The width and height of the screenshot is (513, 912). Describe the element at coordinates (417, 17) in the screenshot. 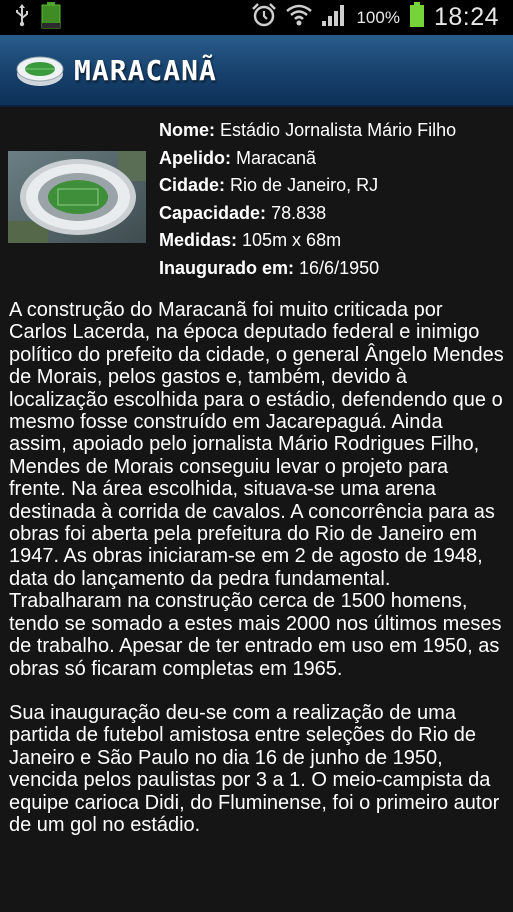

I see `battery-icon` at that location.